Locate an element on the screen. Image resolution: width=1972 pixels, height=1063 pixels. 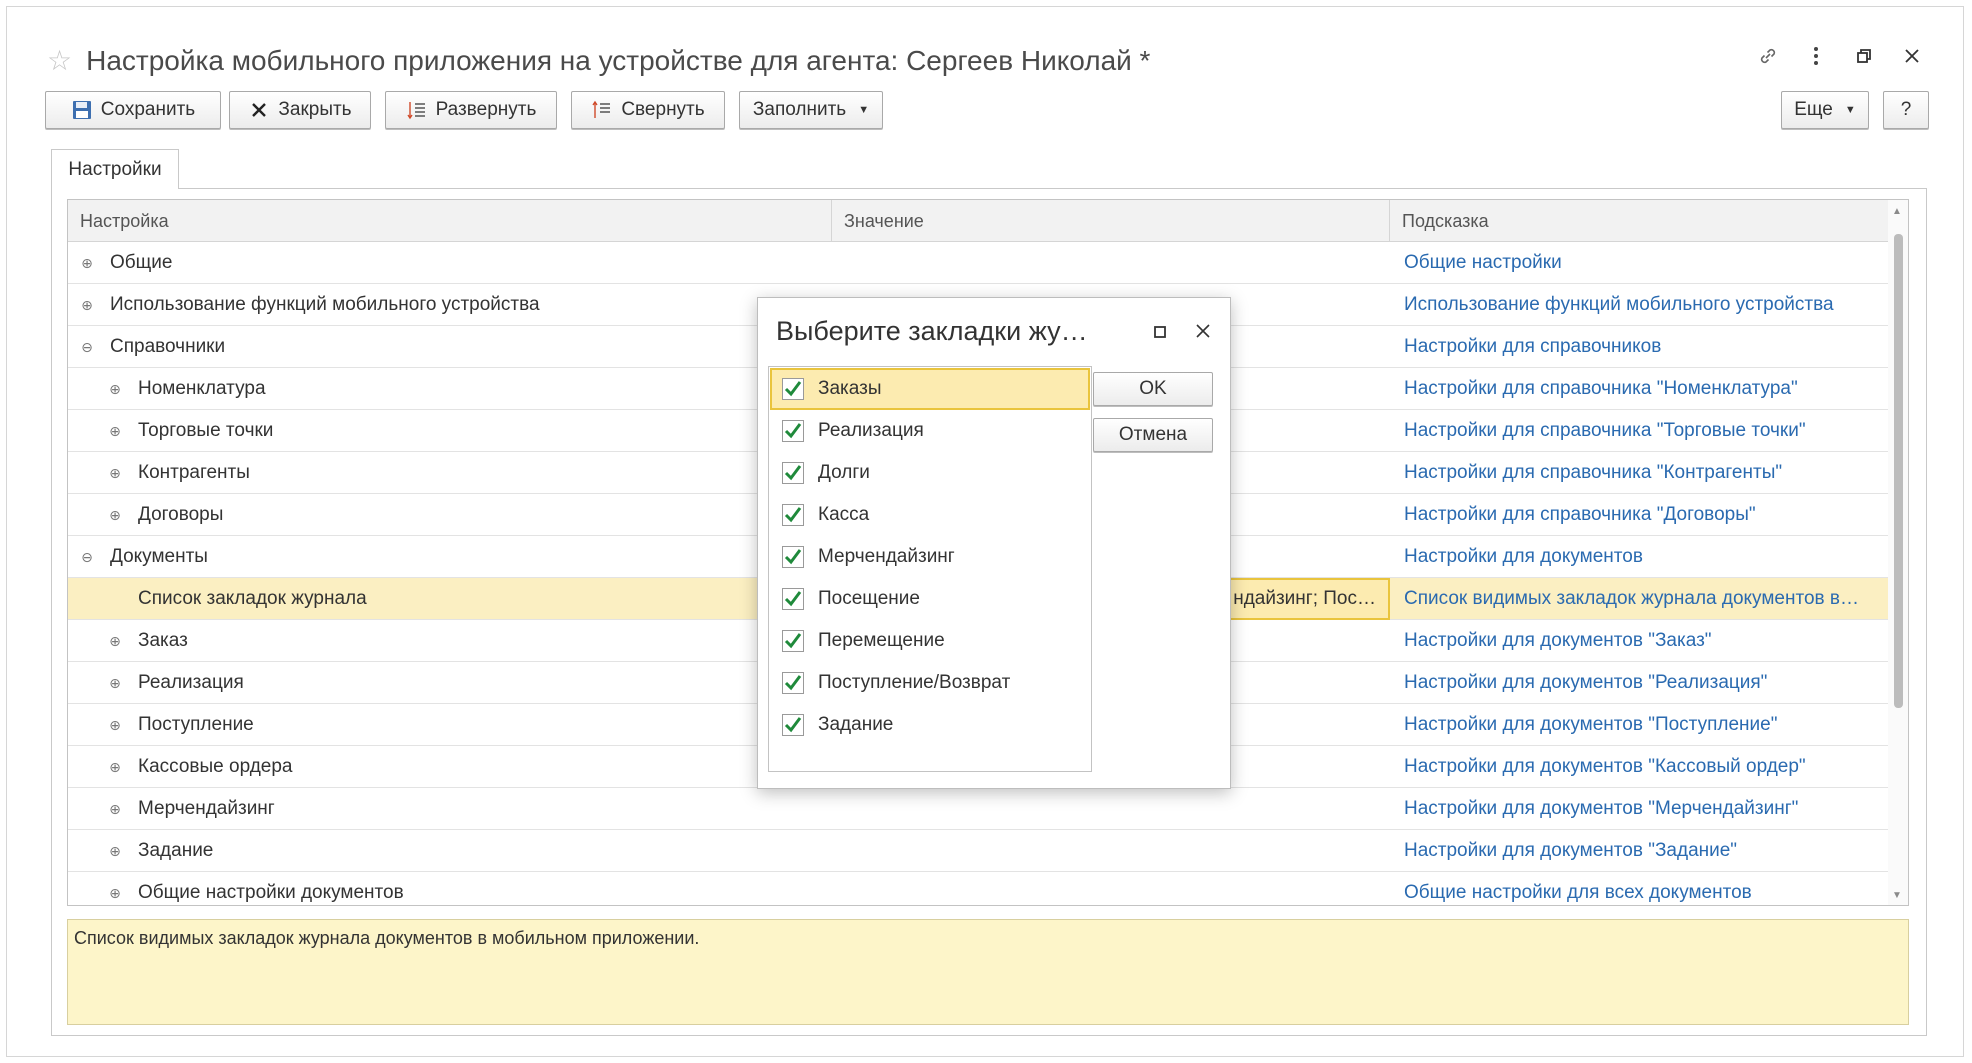
scroll-down-icon: ▼ is located at coordinates (1897, 895).